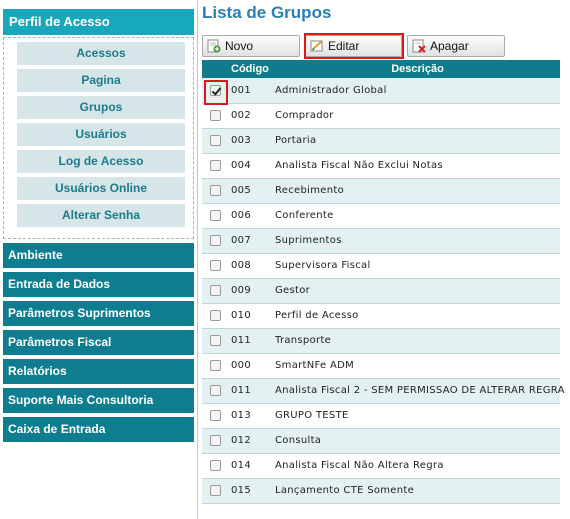 The height and width of the screenshot is (519, 570). What do you see at coordinates (253, 191) in the screenshot?
I see `row-code: 005` at bounding box center [253, 191].